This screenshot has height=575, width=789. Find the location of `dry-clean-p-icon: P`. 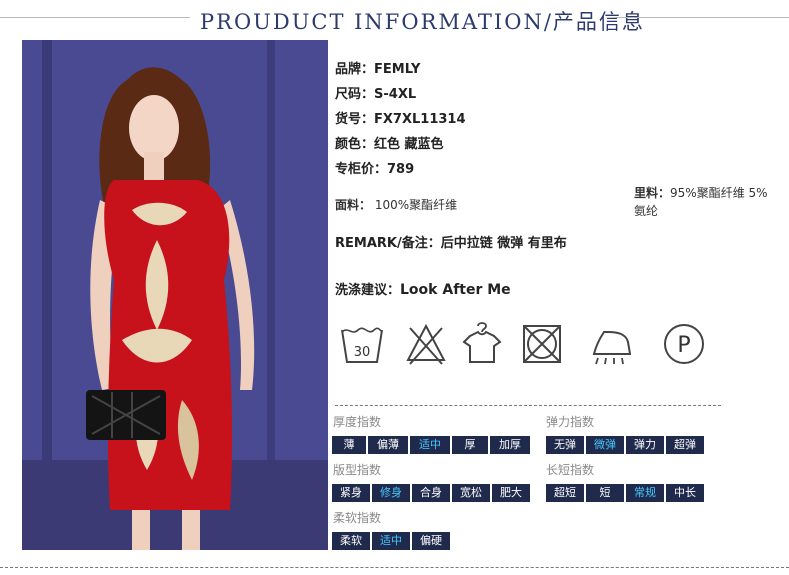

dry-clean-p-icon: P is located at coordinates (684, 344).